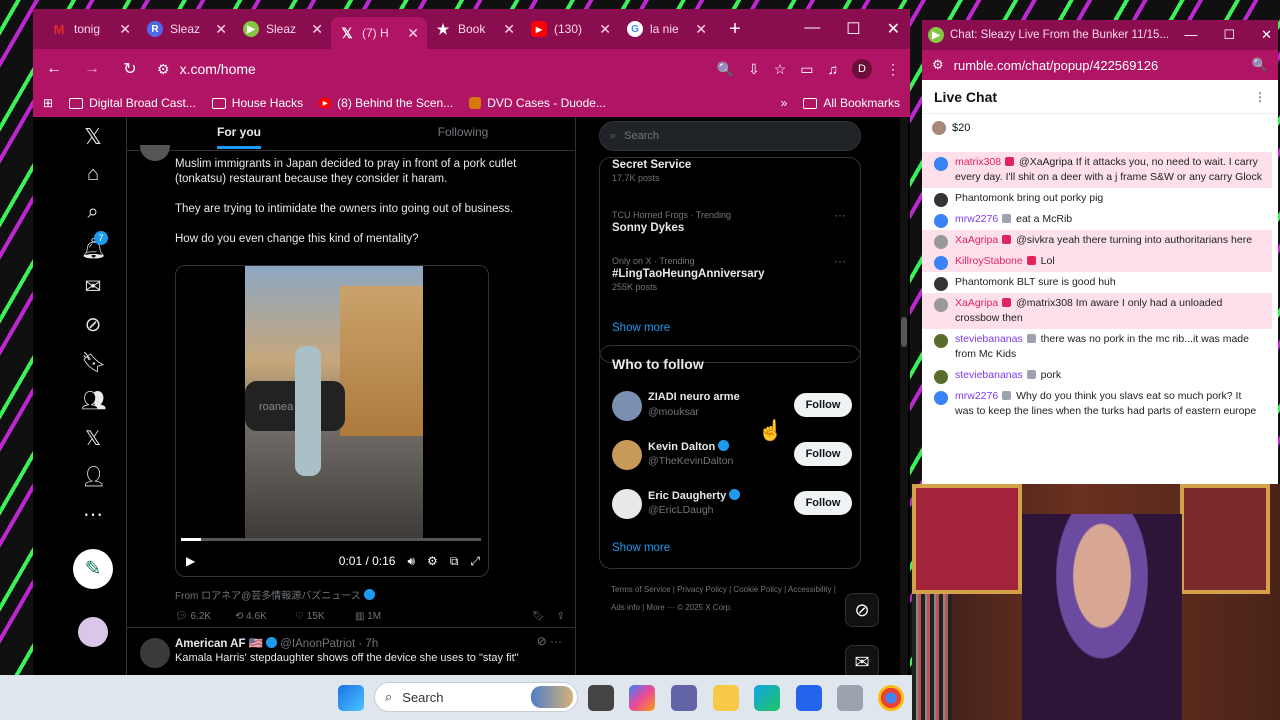 The width and height of the screenshot is (1280, 720). Describe the element at coordinates (642, 698) in the screenshot. I see `copilot-icon` at that location.